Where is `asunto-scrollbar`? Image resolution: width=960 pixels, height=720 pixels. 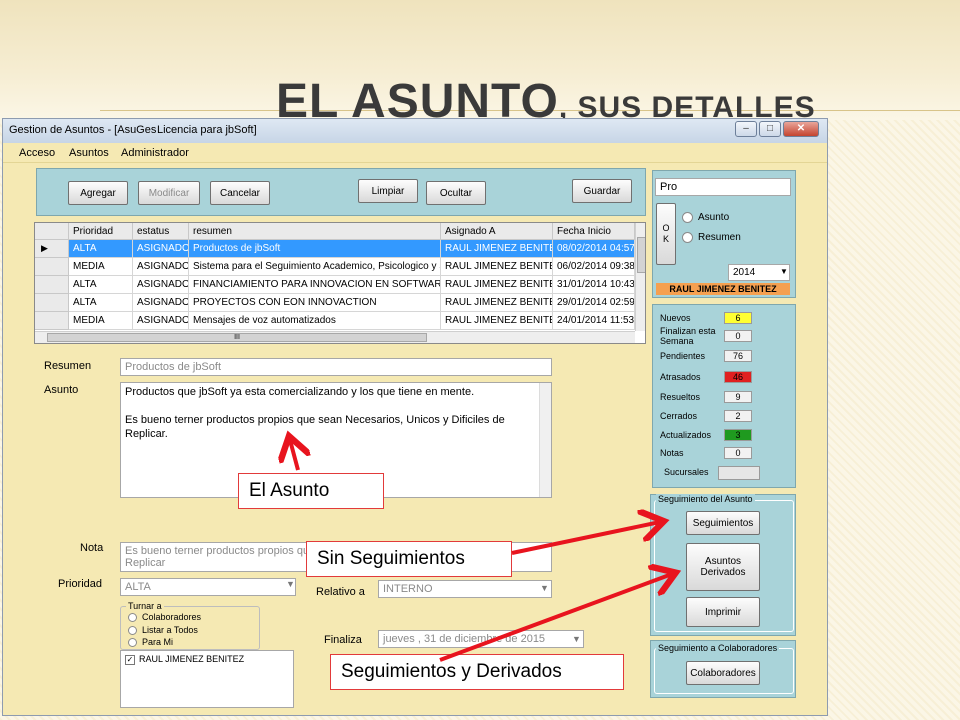
asunto-scrollbar is located at coordinates (545, 440).